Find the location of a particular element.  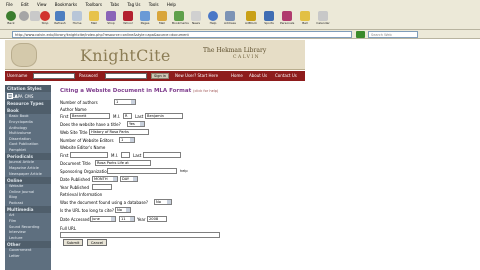

style-mla: MLA is located at coordinates (12, 96).